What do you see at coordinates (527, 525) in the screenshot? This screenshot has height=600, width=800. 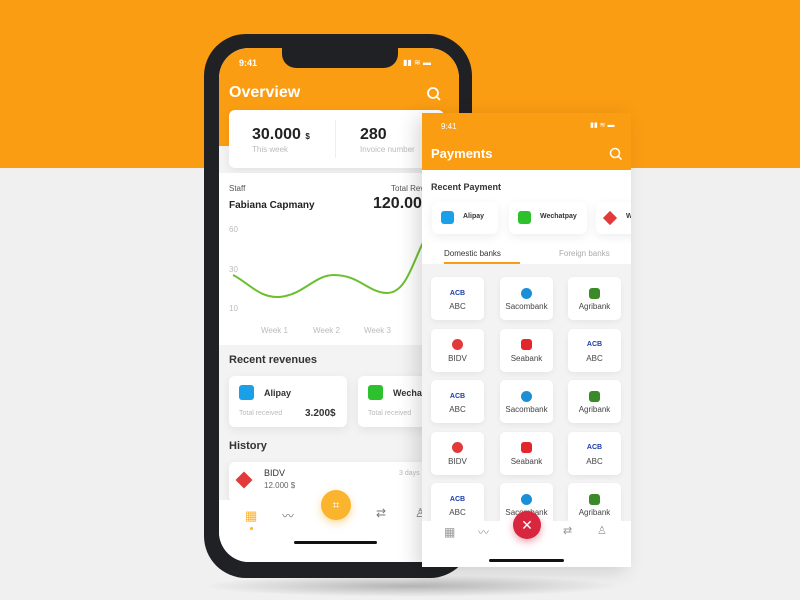 I see `close-button: ✕` at bounding box center [527, 525].